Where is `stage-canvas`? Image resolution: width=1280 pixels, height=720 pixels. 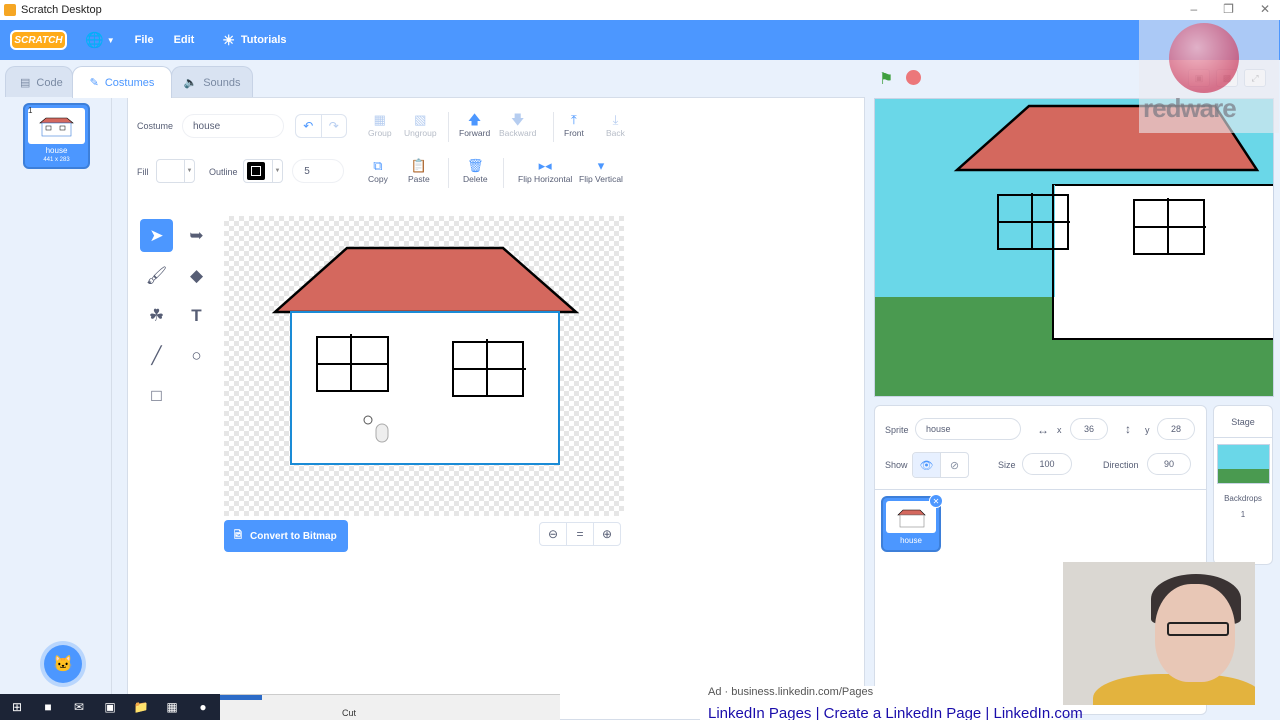 stage-canvas is located at coordinates (1074, 247).